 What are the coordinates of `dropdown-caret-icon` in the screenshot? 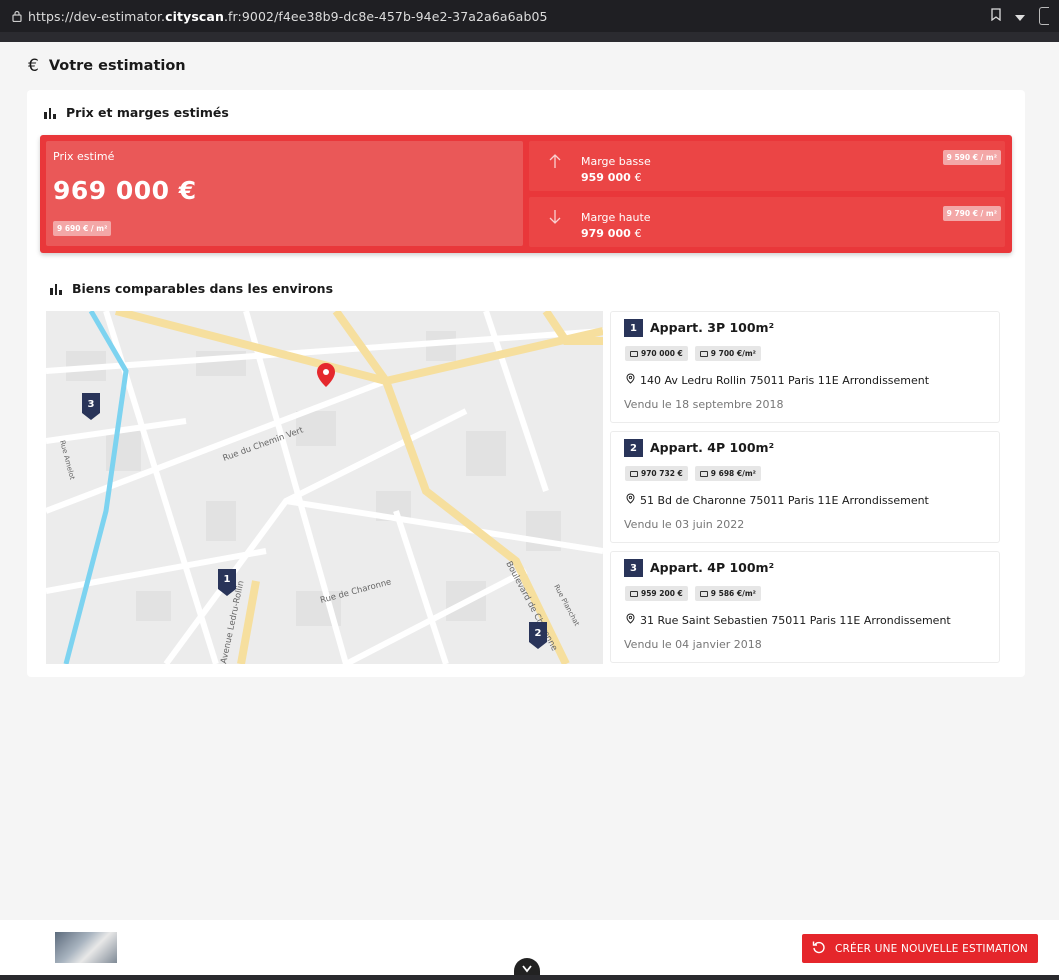 It's located at (1020, 16).